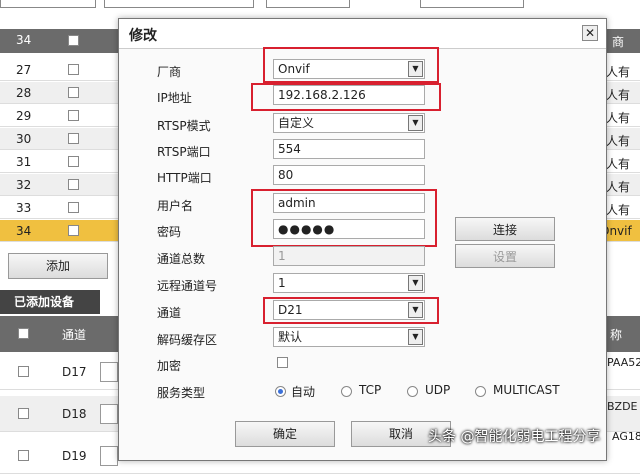 This screenshot has height=474, width=640. I want to click on remote-channel-select: 1 ▼, so click(349, 283).